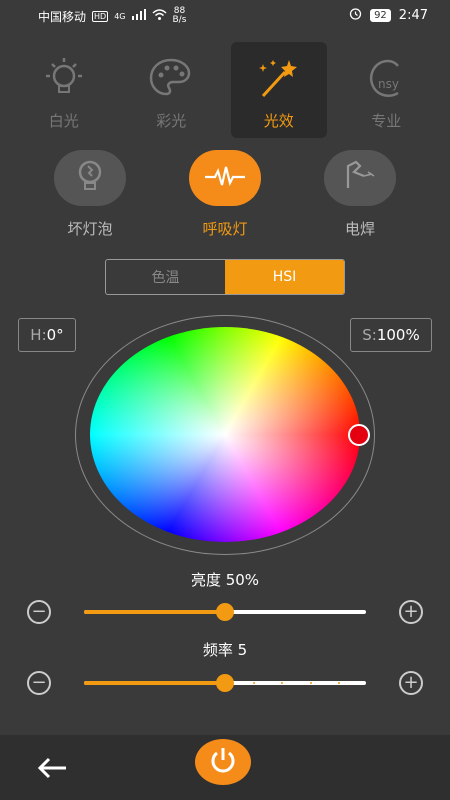  What do you see at coordinates (398, 335) in the screenshot?
I see `saturation-value: 100%` at bounding box center [398, 335].